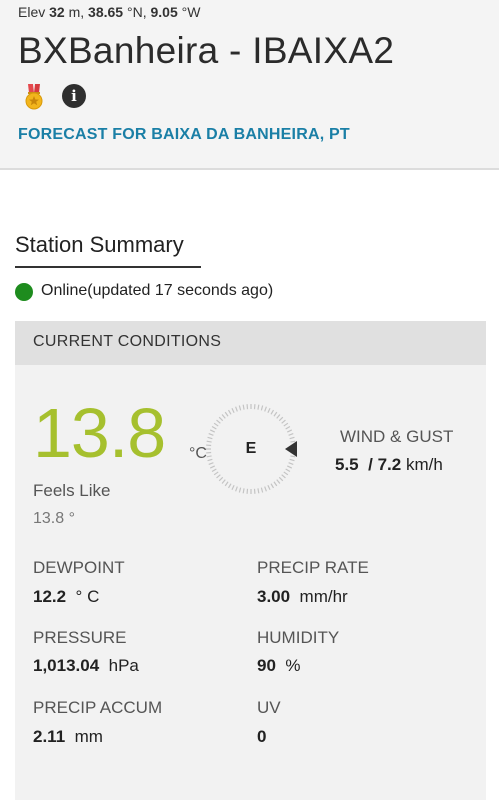  What do you see at coordinates (206, 50) in the screenshot?
I see `station-title: BXBanheira - IBAIXA2` at bounding box center [206, 50].